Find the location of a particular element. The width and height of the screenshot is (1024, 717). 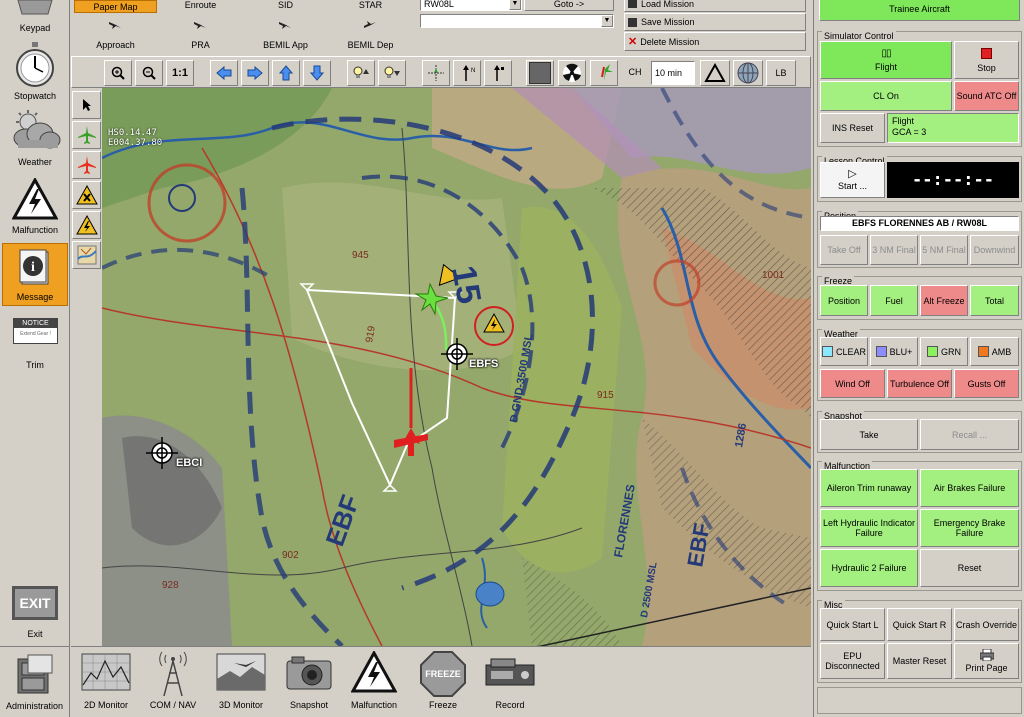

track-up-button is located at coordinates (498, 73).